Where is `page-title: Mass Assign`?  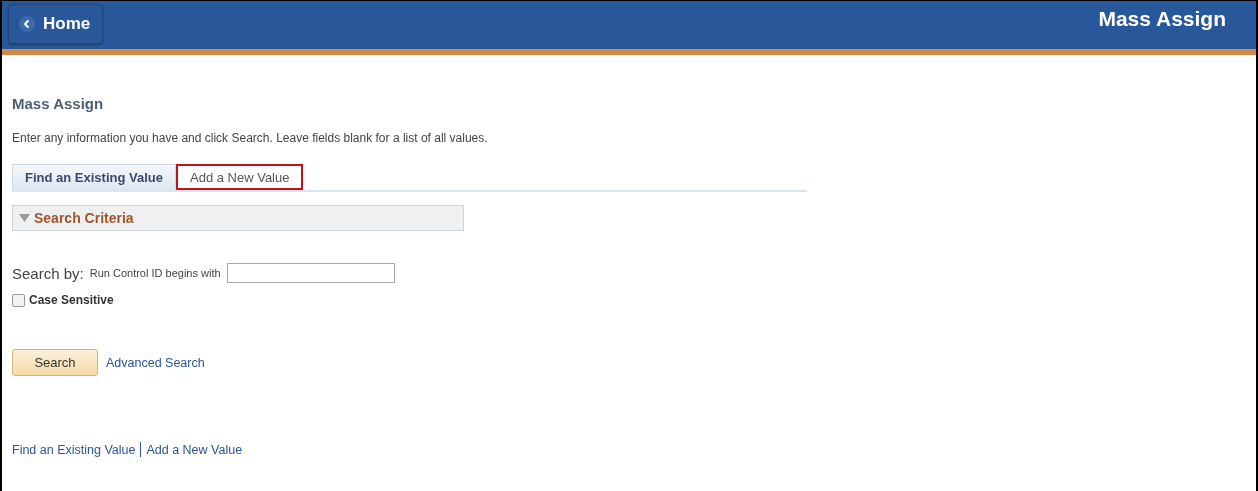 page-title: Mass Assign is located at coordinates (58, 103).